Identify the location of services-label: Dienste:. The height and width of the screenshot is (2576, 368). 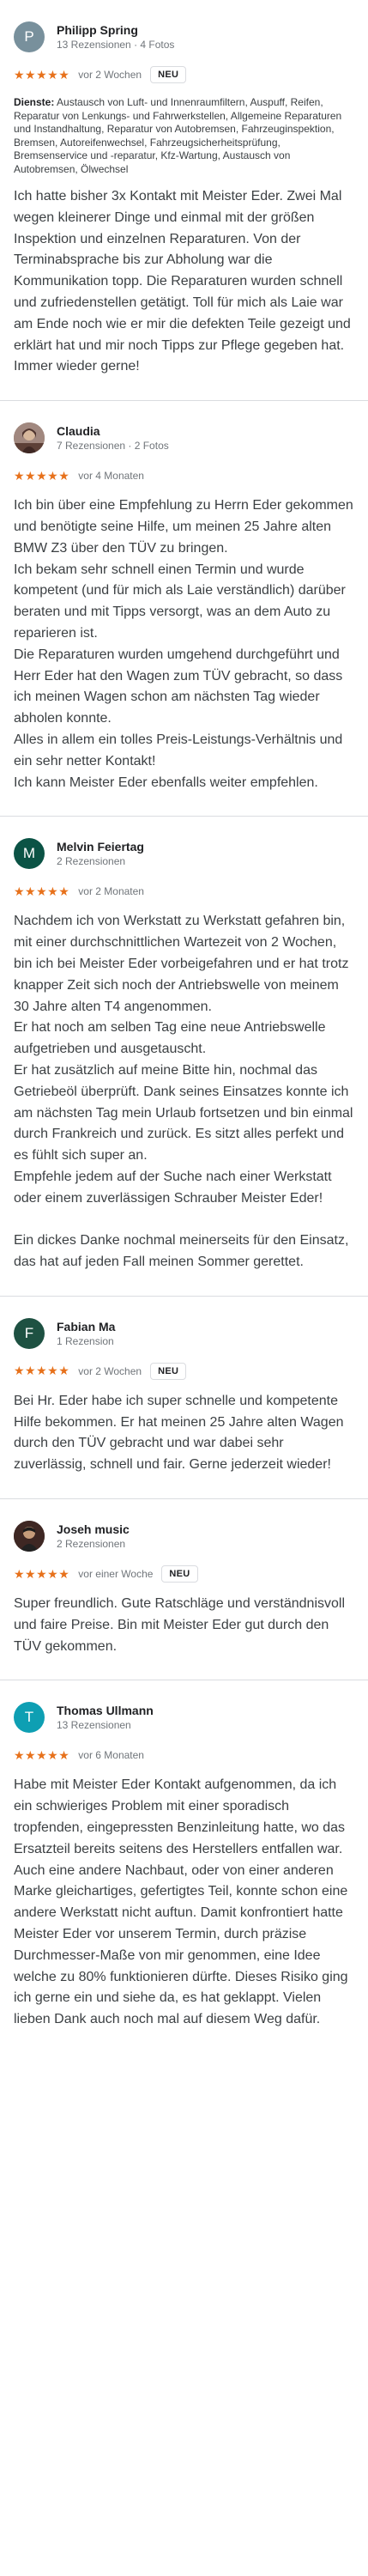
(34, 102).